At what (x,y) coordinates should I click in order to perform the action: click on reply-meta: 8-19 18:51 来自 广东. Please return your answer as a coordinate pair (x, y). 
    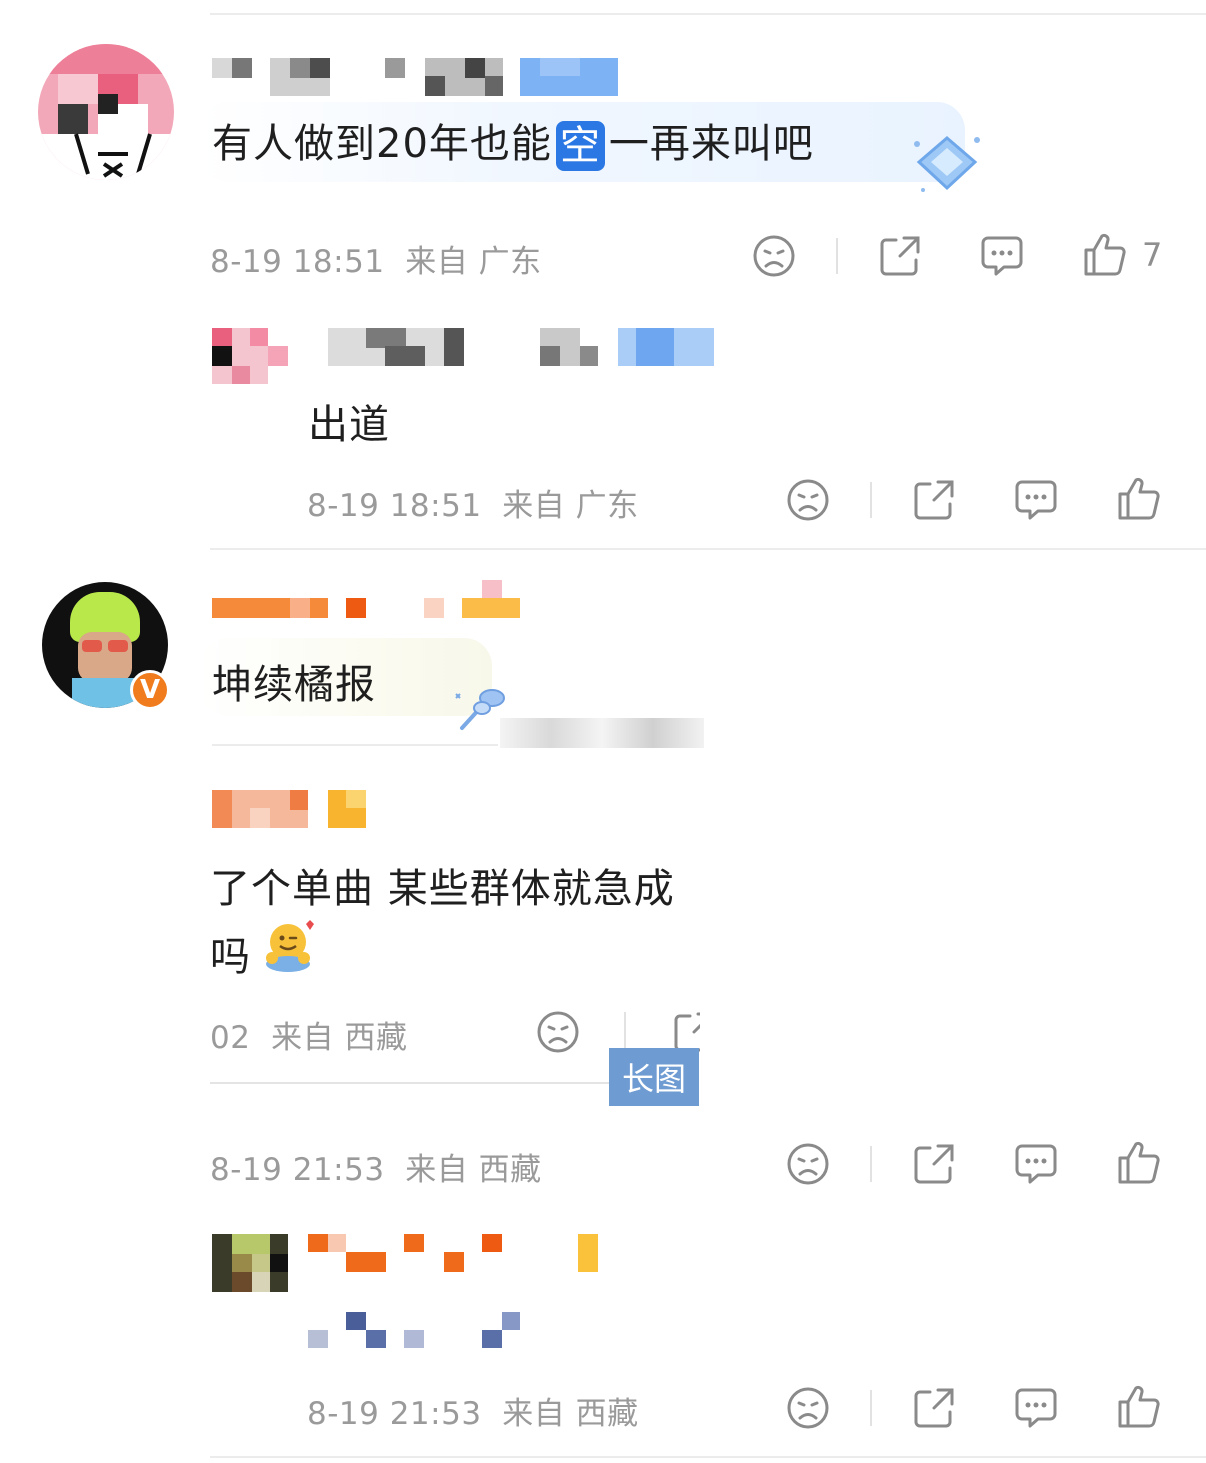
    Looking at the image, I should click on (473, 506).